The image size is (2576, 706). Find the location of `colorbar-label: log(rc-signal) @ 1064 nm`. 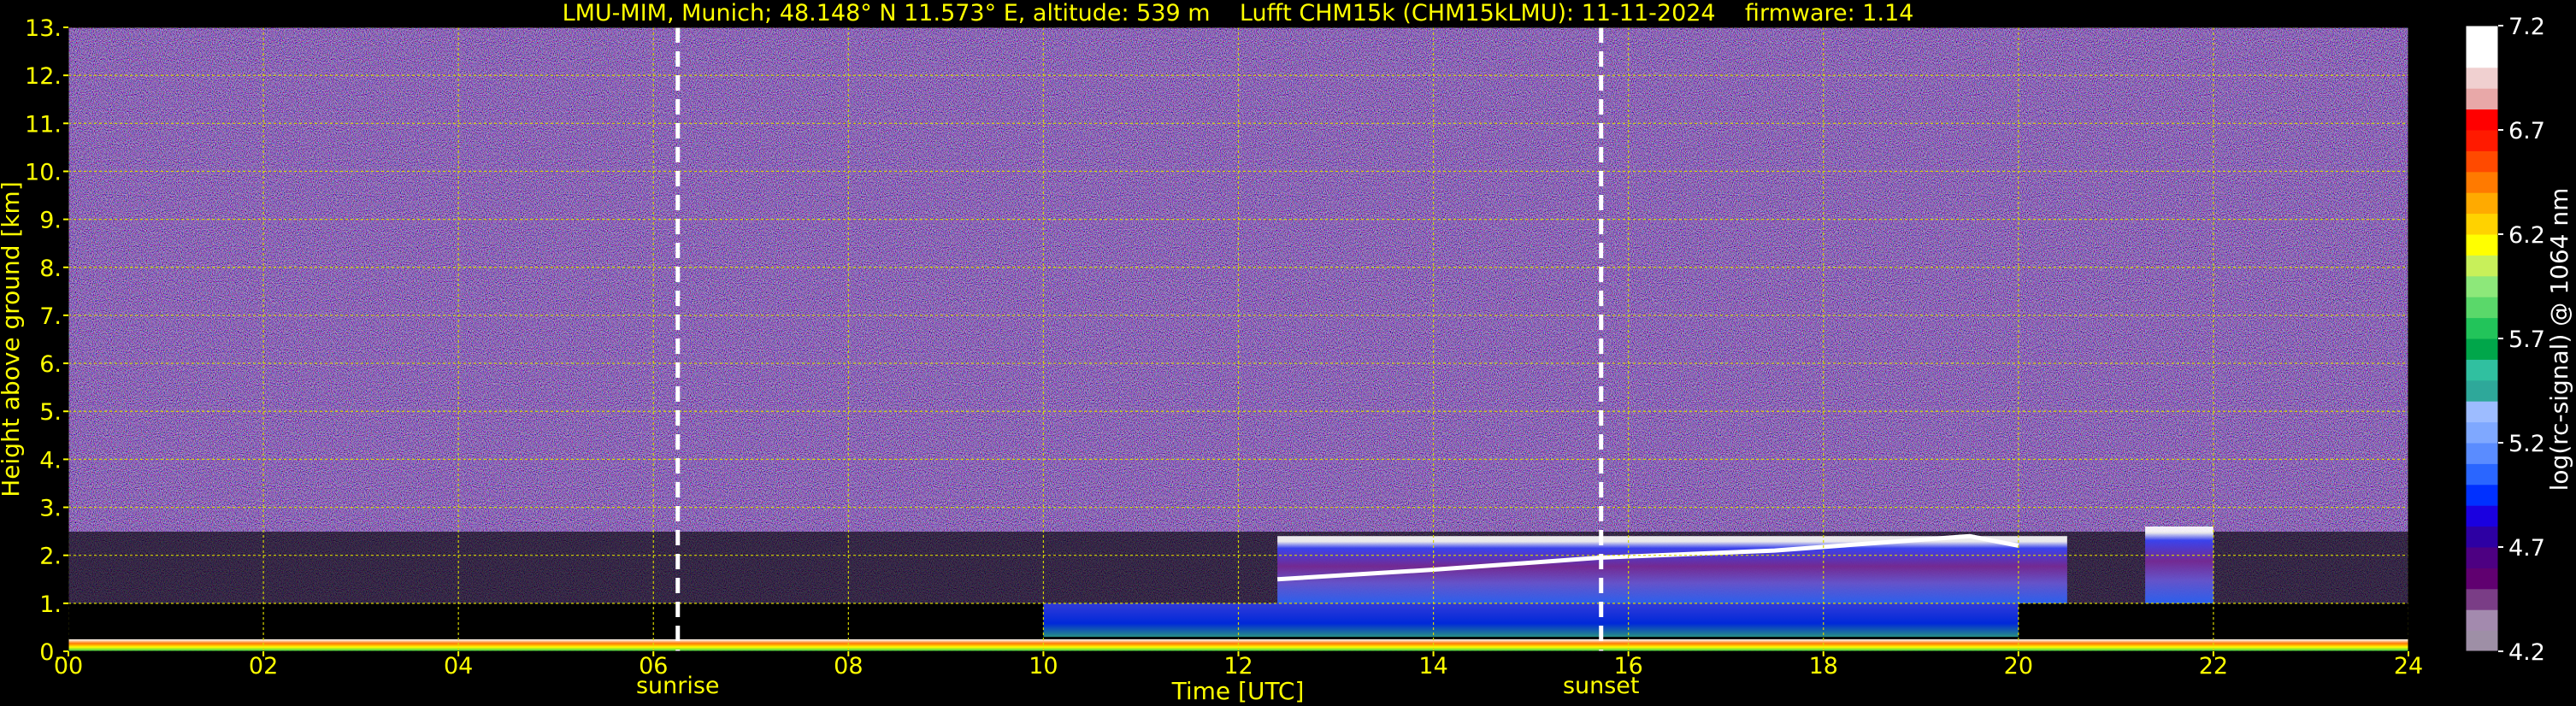

colorbar-label: log(rc-signal) @ 1064 nm is located at coordinates (2559, 339).